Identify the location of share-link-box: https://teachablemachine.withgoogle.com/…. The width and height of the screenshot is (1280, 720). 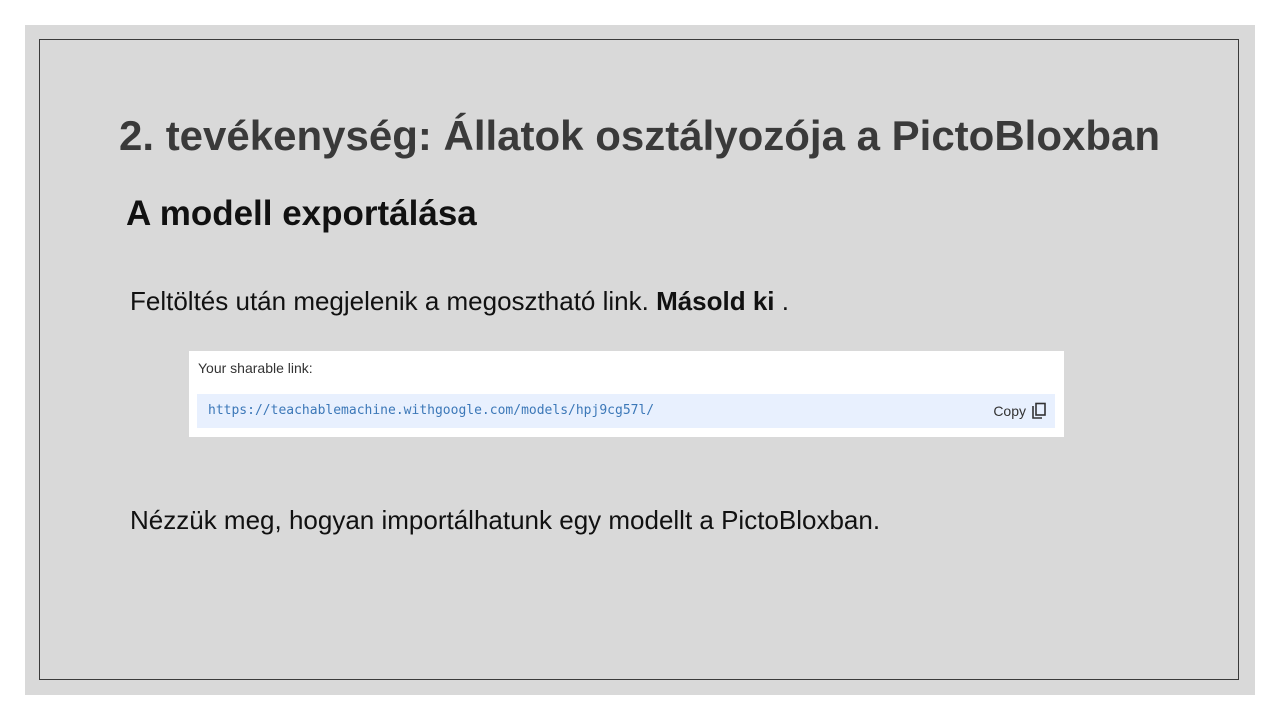
(626, 411).